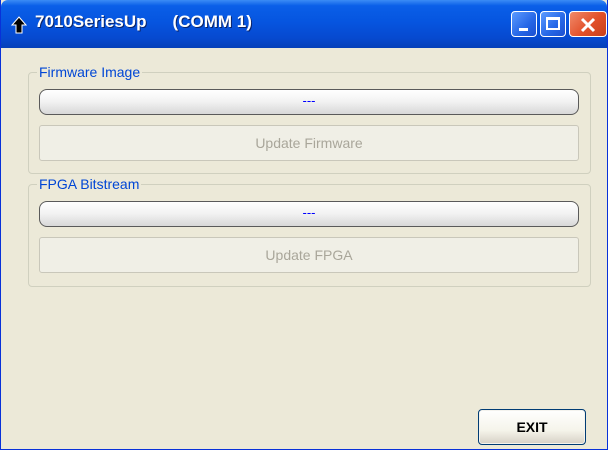 The width and height of the screenshot is (608, 450). What do you see at coordinates (309, 255) in the screenshot?
I see `update-fpga-button: Update FPGA` at bounding box center [309, 255].